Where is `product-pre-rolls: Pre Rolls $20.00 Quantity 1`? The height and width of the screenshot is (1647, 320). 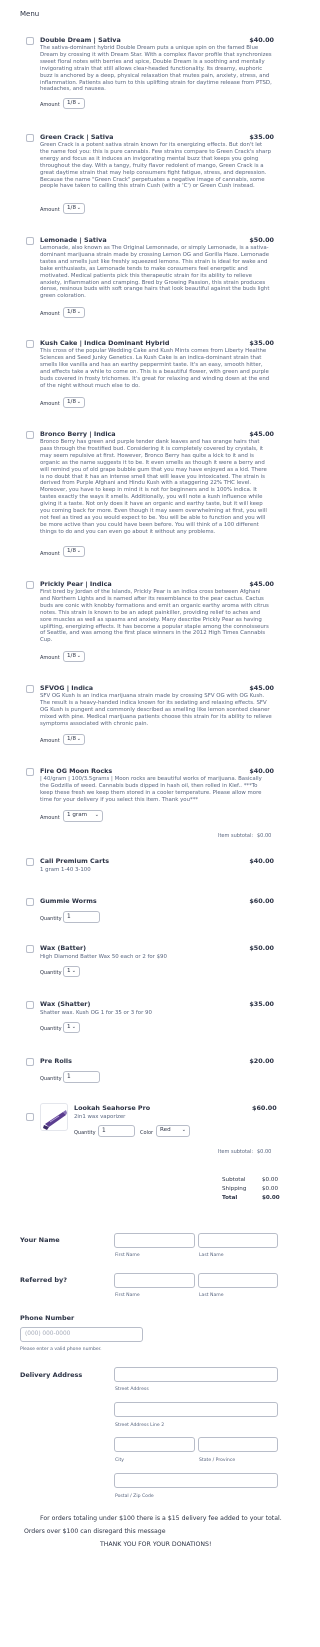 product-pre-rolls: Pre Rolls $20.00 Quantity 1 is located at coordinates (150, 1071).